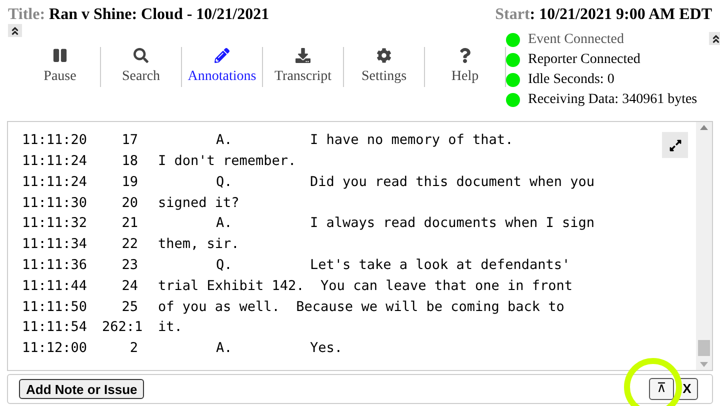 Image resolution: width=720 pixels, height=406 pixels. Describe the element at coordinates (129, 266) in the screenshot. I see `line-number: 23` at that location.